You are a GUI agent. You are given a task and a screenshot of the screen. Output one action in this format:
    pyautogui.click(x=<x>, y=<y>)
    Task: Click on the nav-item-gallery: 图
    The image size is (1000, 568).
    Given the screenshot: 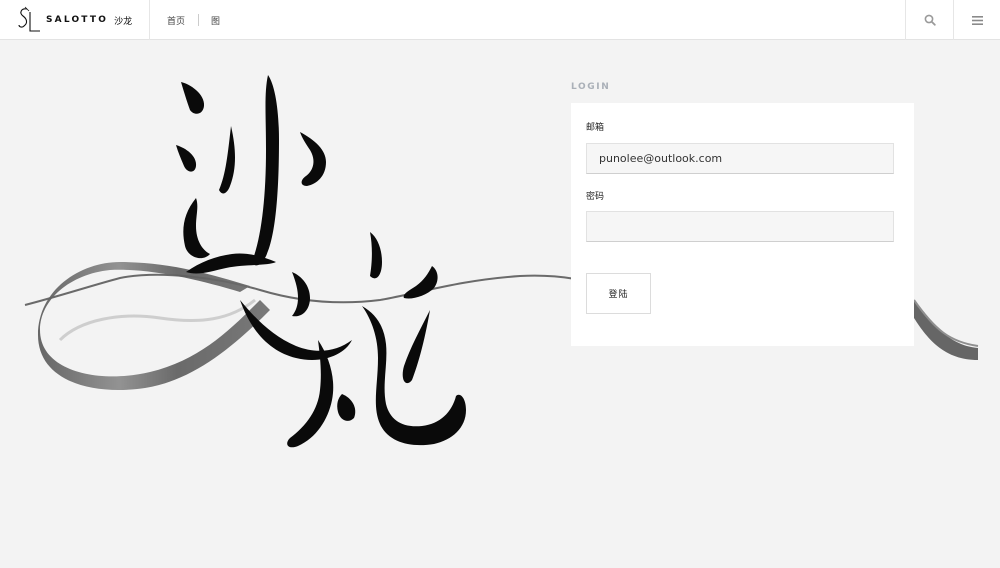 What is the action you would take?
    pyautogui.click(x=220, y=20)
    